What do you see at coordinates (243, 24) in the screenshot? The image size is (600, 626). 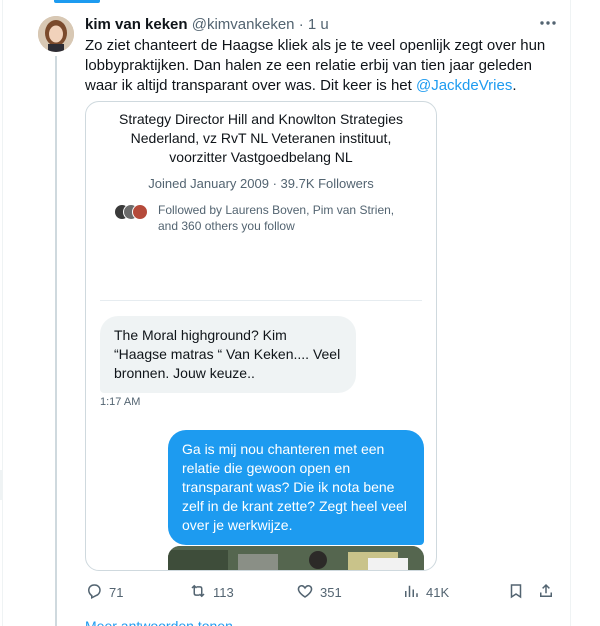 I see `author-handle: @kimvankeken` at bounding box center [243, 24].